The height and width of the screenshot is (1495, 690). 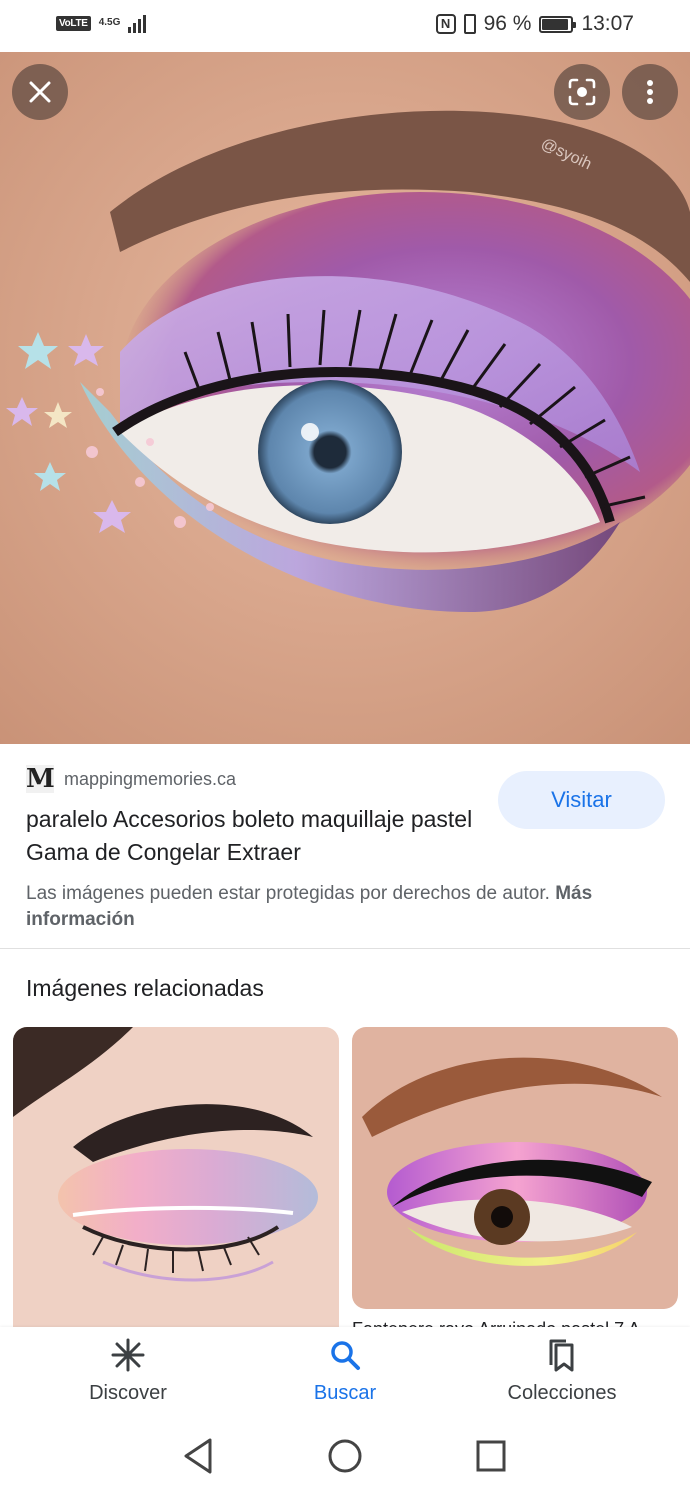 I want to click on status-left: VoLTE 4.5G, so click(x=101, y=23).